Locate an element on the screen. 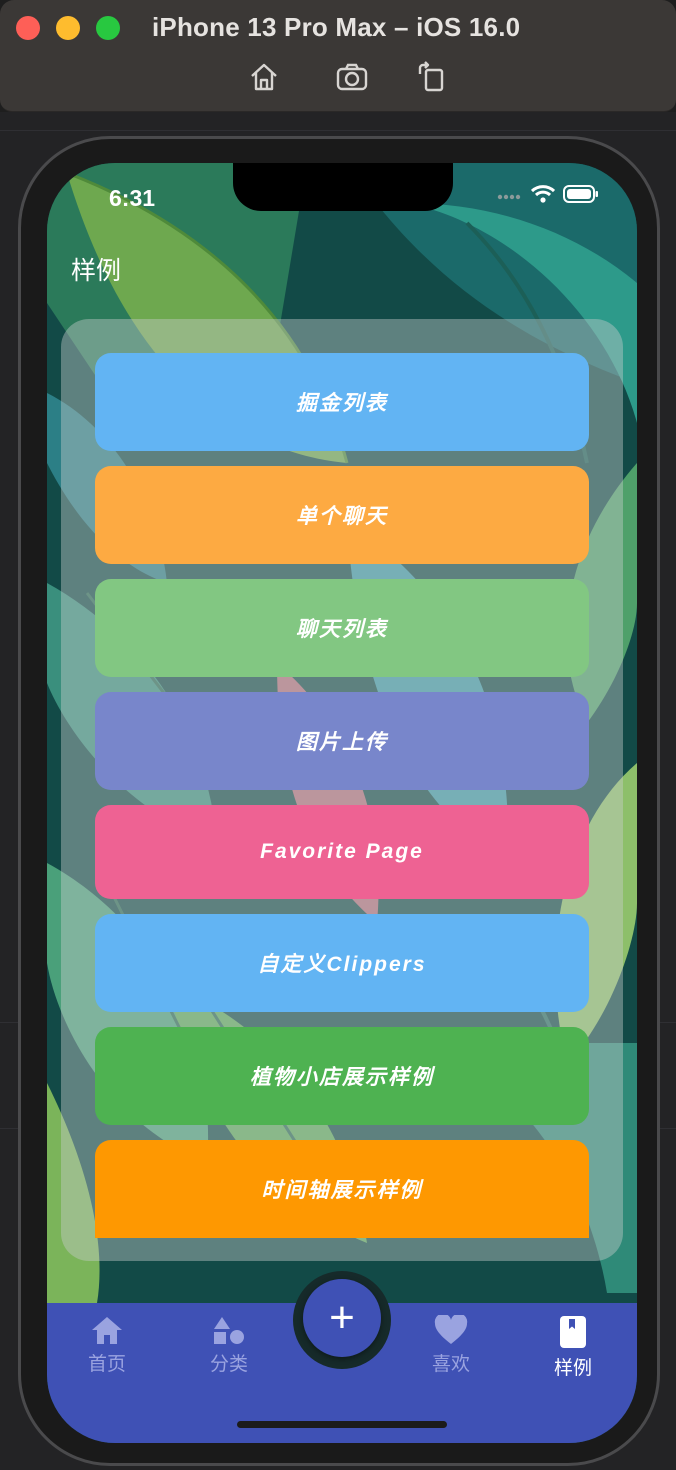 This screenshot has height=1470, width=676. menu-button-image-upload: 图片上传 is located at coordinates (342, 741).